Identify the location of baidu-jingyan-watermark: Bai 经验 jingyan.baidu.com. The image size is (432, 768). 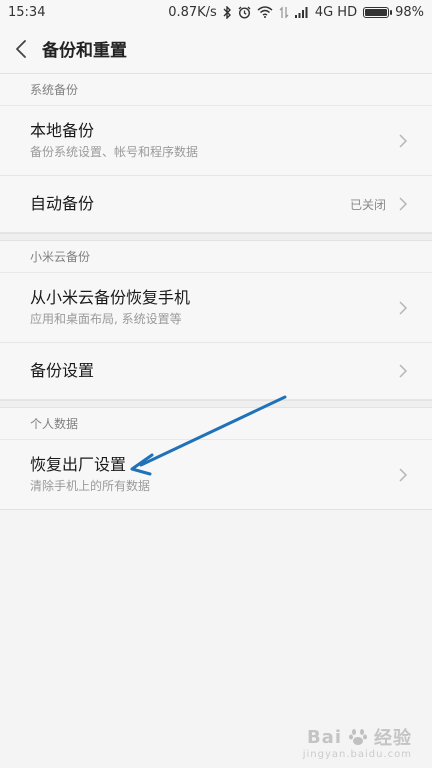
(357, 742).